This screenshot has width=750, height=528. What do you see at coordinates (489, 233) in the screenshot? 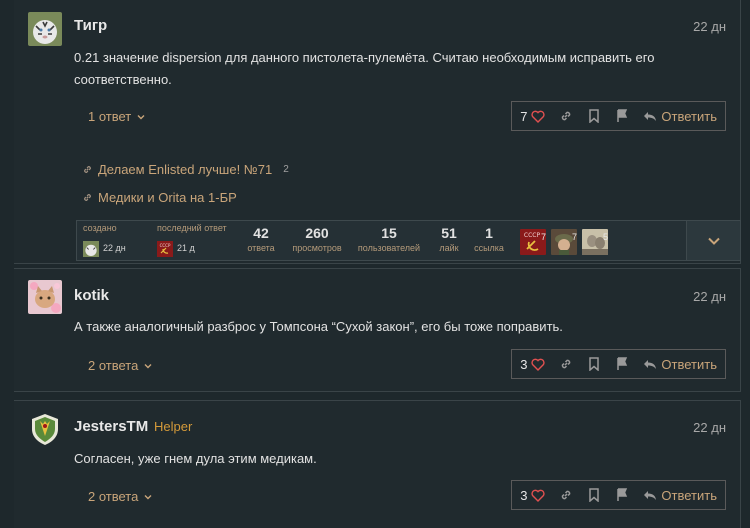
I see `stat-number: 1` at bounding box center [489, 233].